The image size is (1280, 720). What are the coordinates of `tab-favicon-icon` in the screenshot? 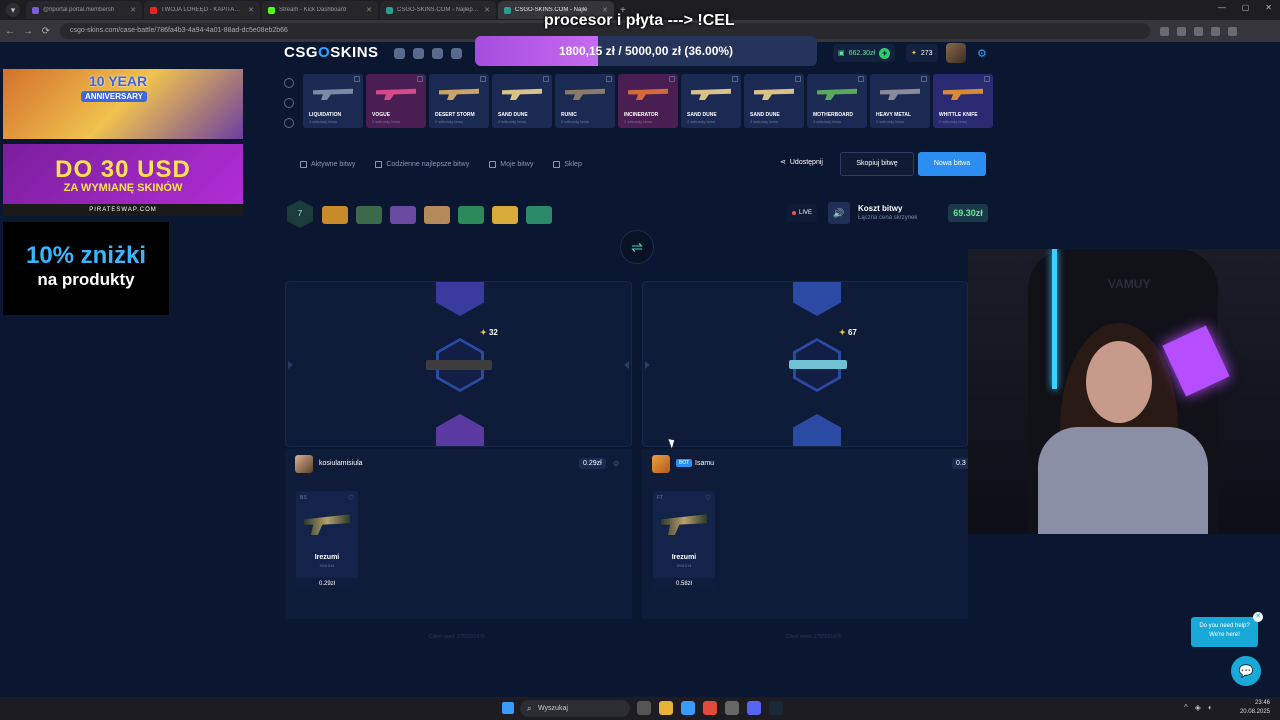 It's located at (271, 10).